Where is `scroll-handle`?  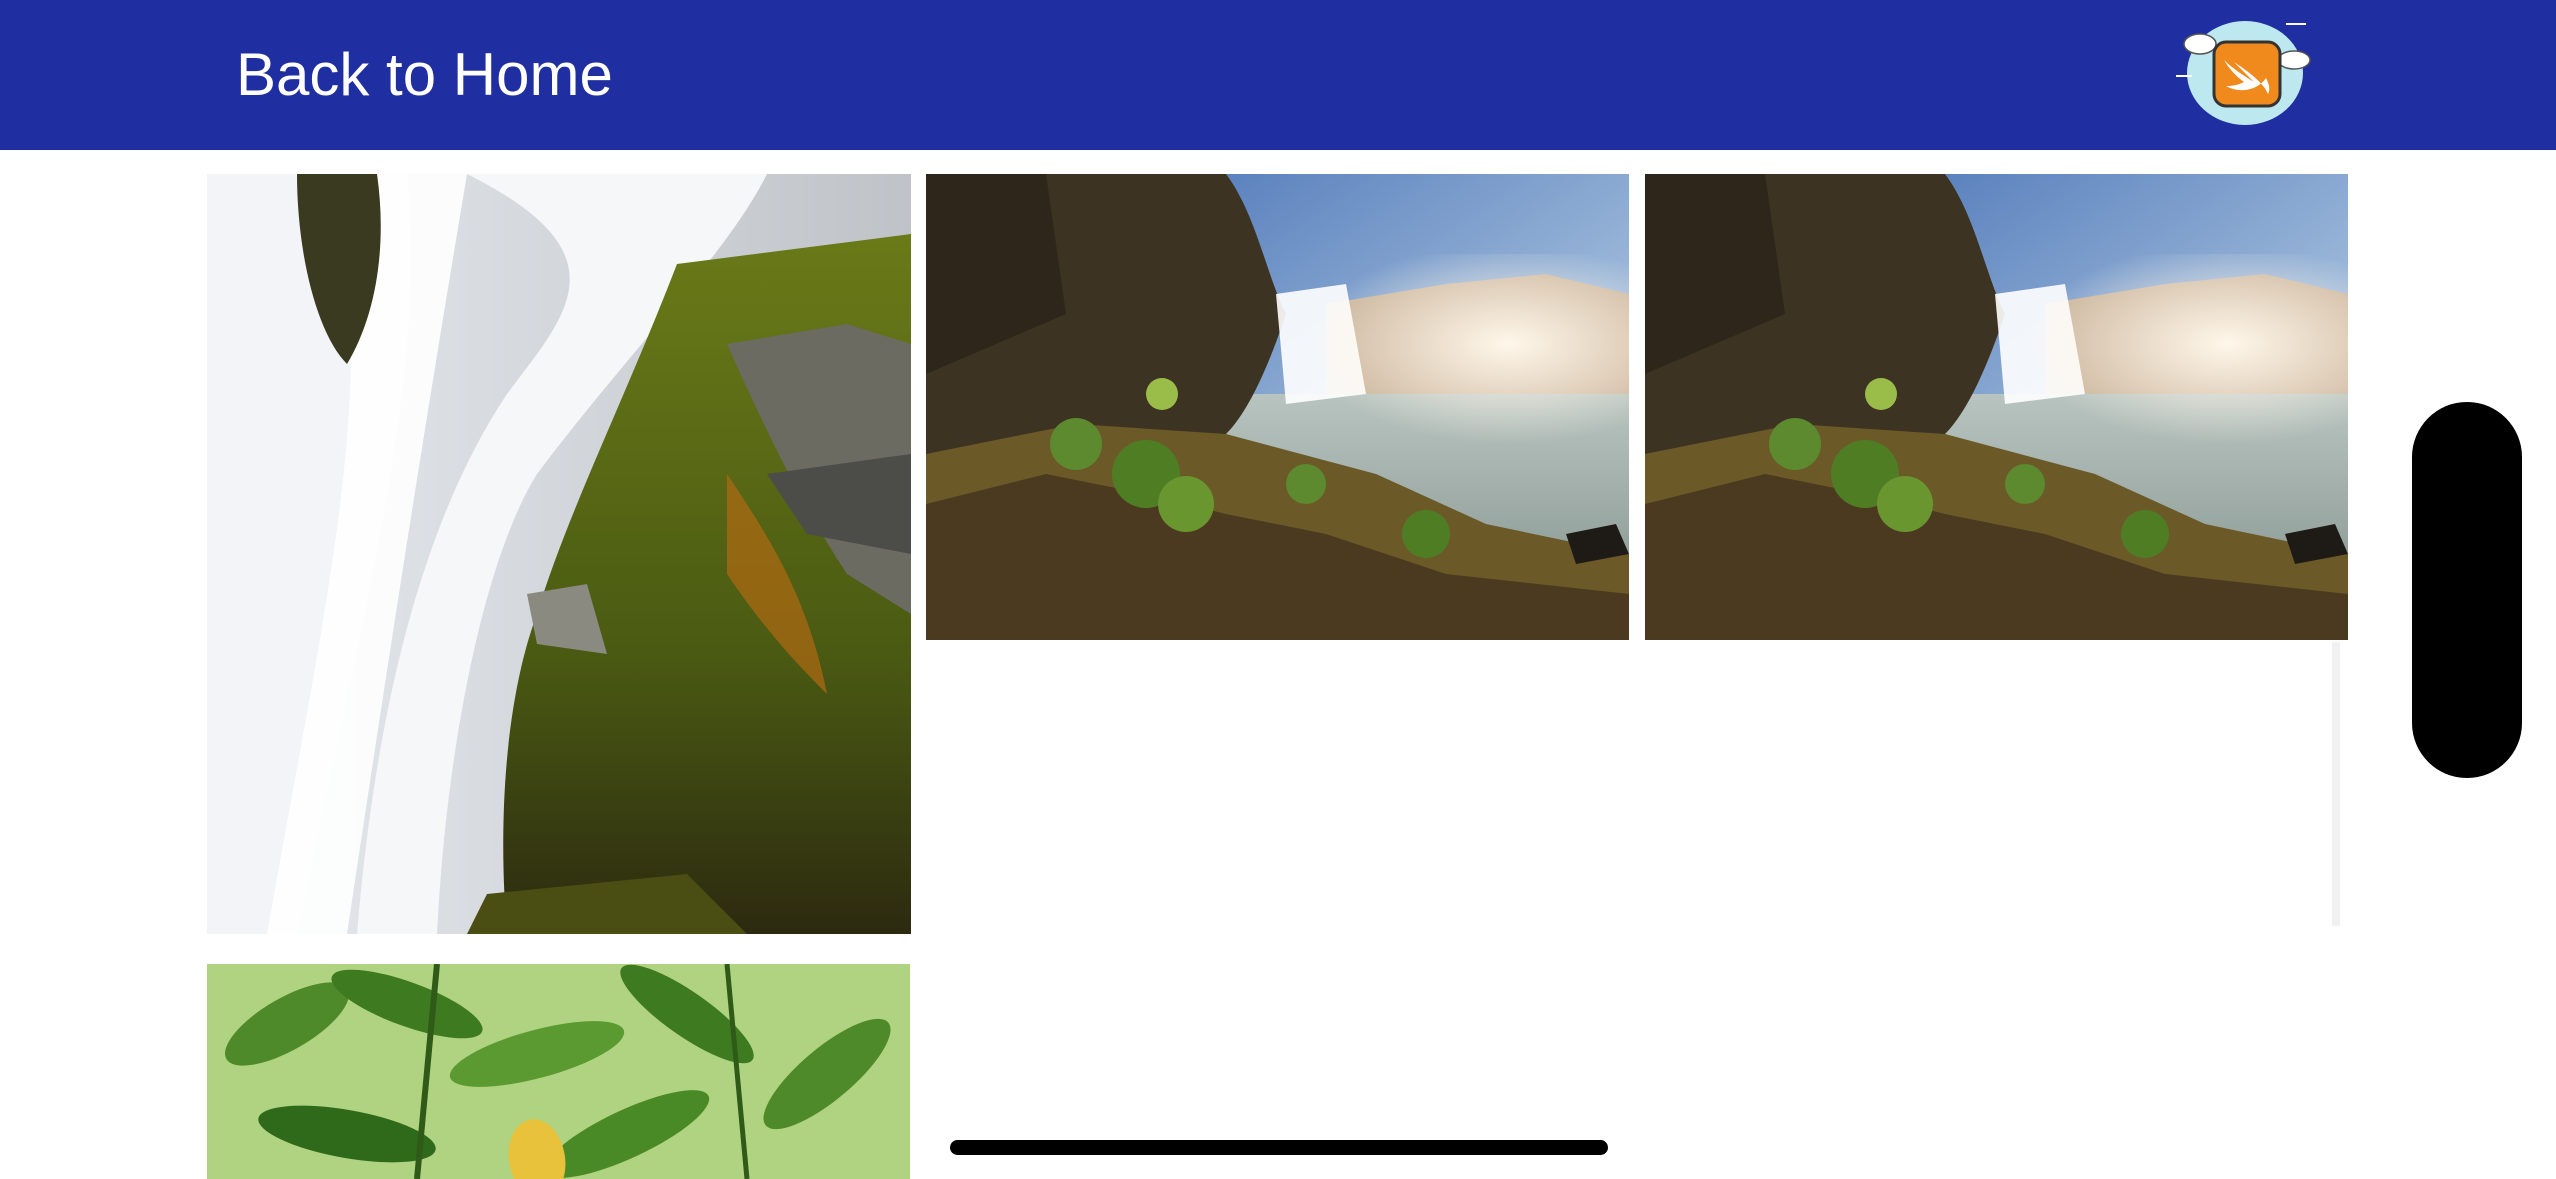
scroll-handle is located at coordinates (2467, 590).